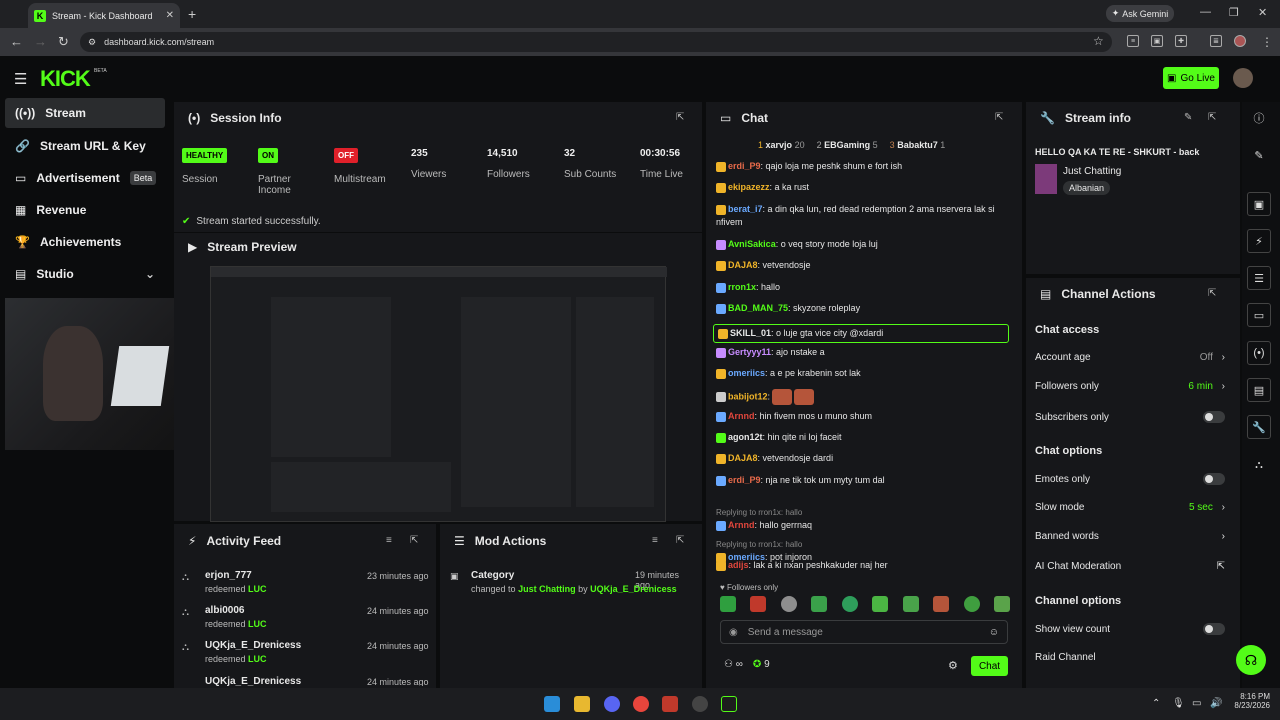  I want to click on chat-username: Gertyyy11, so click(749, 352).